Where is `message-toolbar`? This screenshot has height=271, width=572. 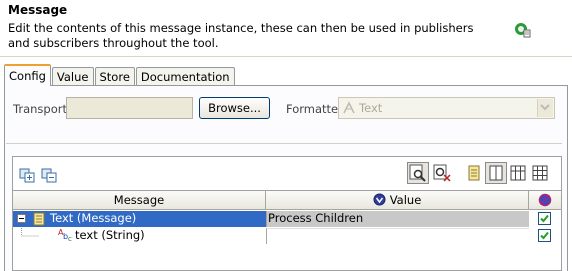 message-toolbar is located at coordinates (287, 173).